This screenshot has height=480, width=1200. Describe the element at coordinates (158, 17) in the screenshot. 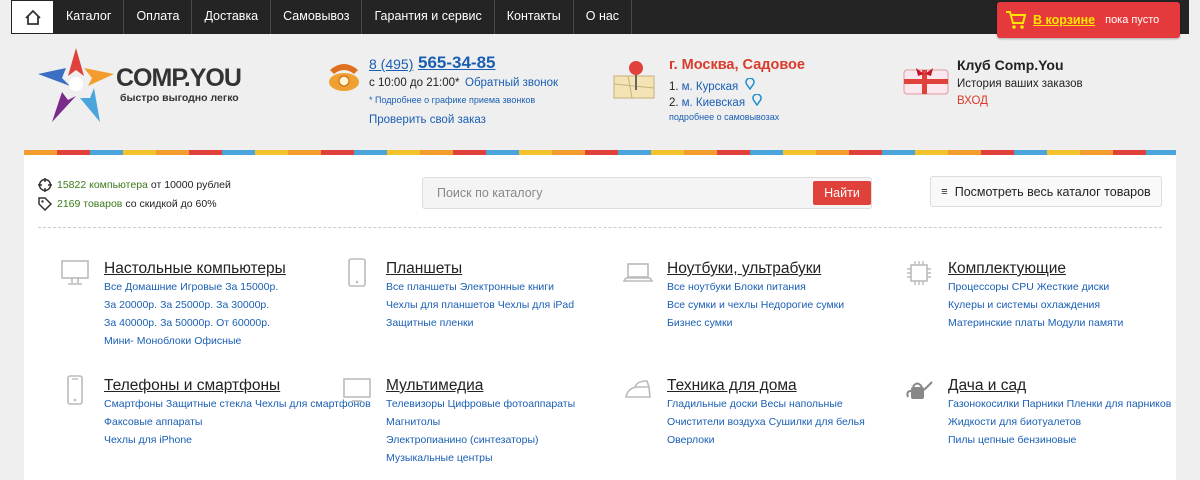

I see `nav-item-payment: Оплата` at that location.